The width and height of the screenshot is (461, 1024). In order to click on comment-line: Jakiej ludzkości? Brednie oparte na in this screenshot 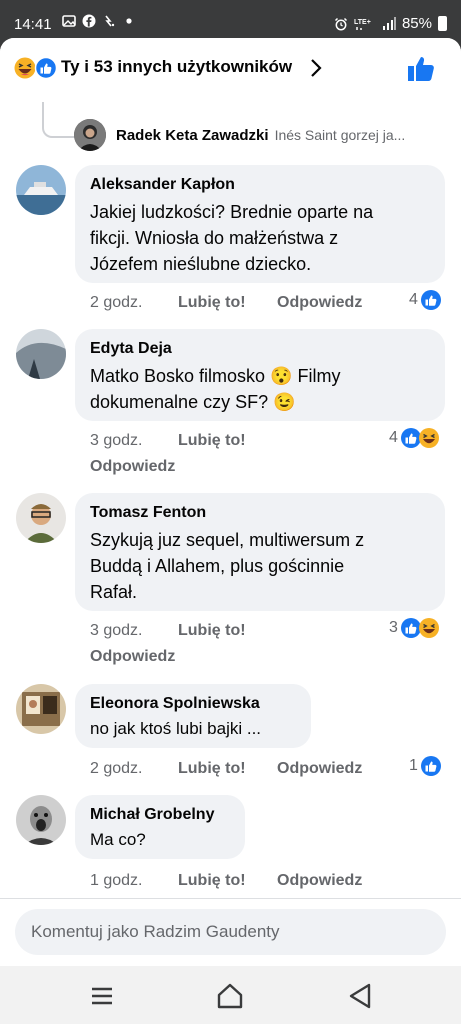, I will do `click(232, 212)`.